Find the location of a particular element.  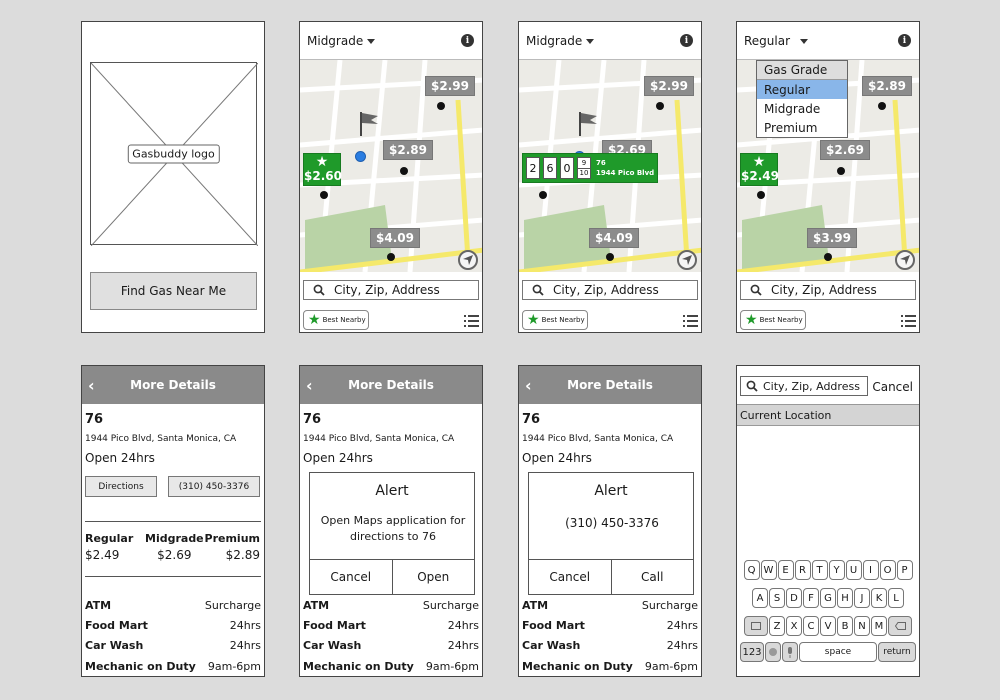

best-price-pin: ★ $2.60 is located at coordinates (322, 169).